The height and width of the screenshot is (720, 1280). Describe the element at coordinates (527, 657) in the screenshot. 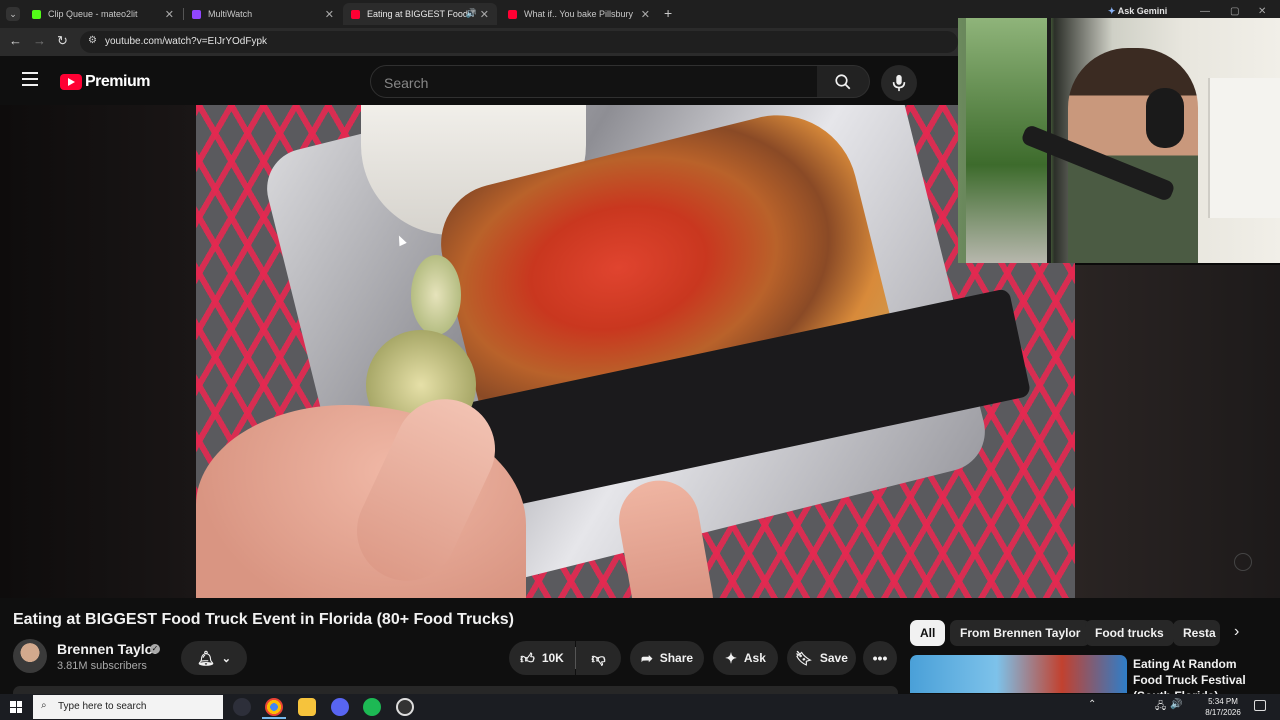

I see `thumbs-up-icon: 👍︎` at that location.